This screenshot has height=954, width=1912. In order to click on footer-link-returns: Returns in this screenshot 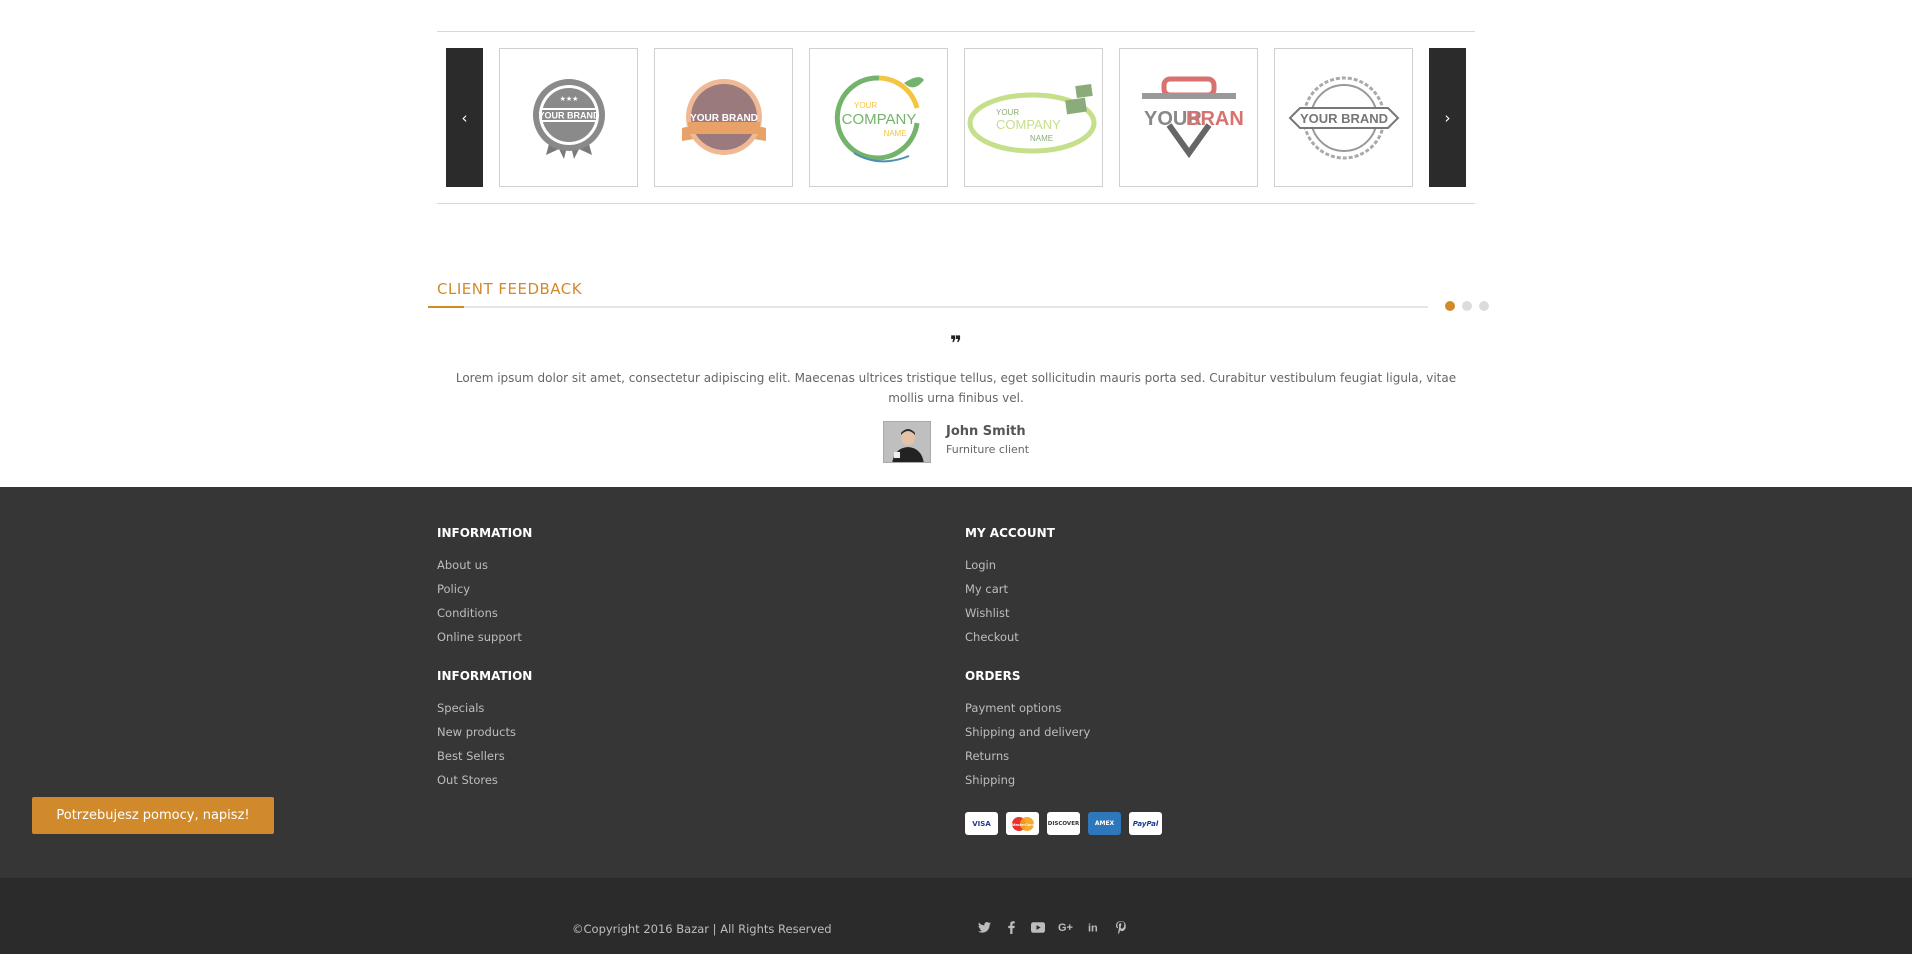, I will do `click(1027, 760)`.